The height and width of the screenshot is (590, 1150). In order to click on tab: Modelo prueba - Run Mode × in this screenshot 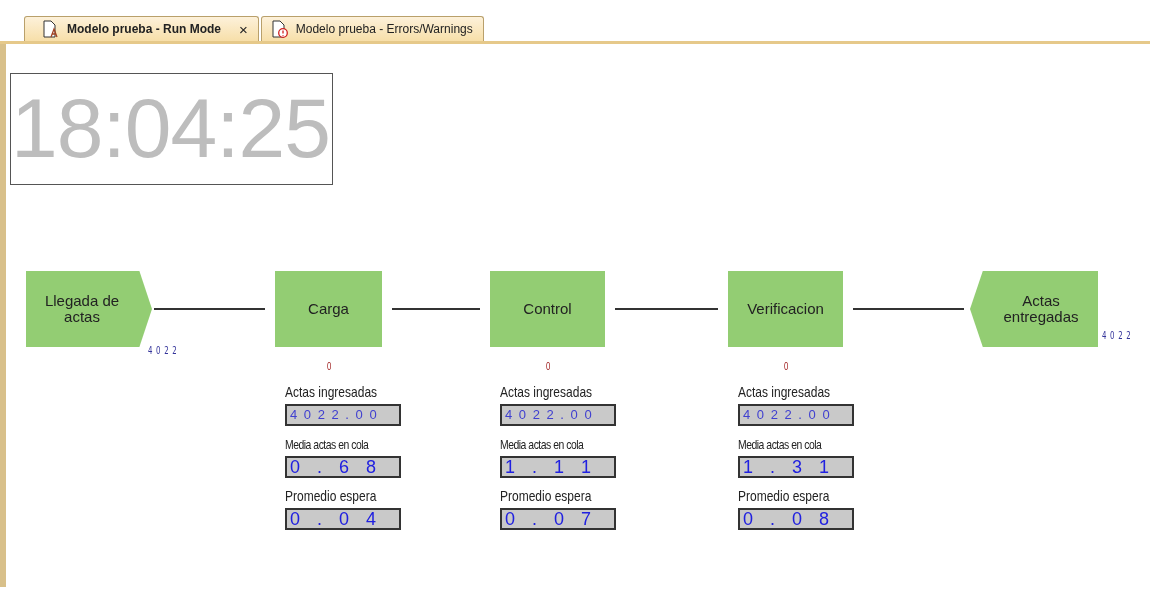, I will do `click(141, 28)`.